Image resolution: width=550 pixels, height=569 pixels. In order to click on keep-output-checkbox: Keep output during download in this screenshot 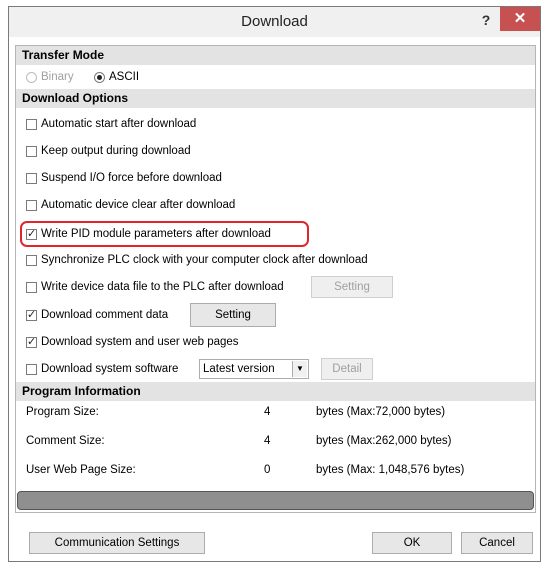, I will do `click(108, 151)`.